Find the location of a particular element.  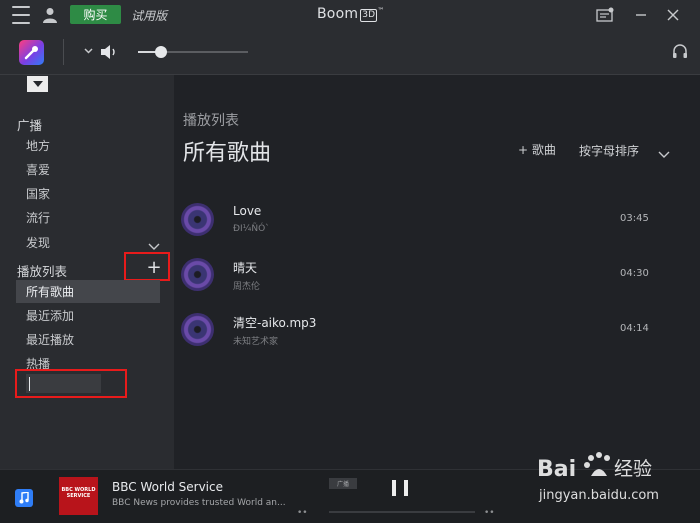

app-name: Boom is located at coordinates (338, 14).